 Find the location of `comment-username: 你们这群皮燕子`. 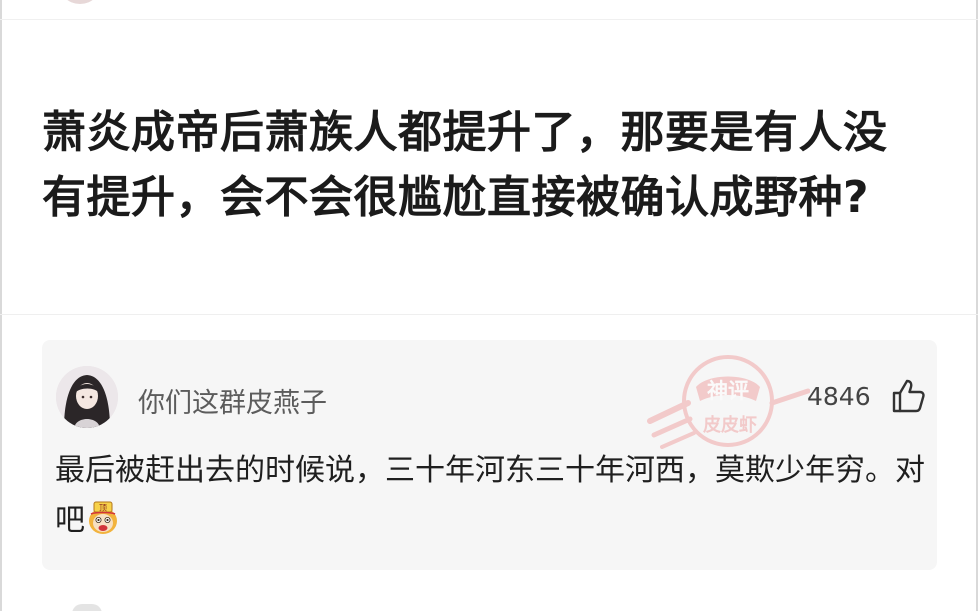

comment-username: 你们这群皮燕子 is located at coordinates (232, 400).